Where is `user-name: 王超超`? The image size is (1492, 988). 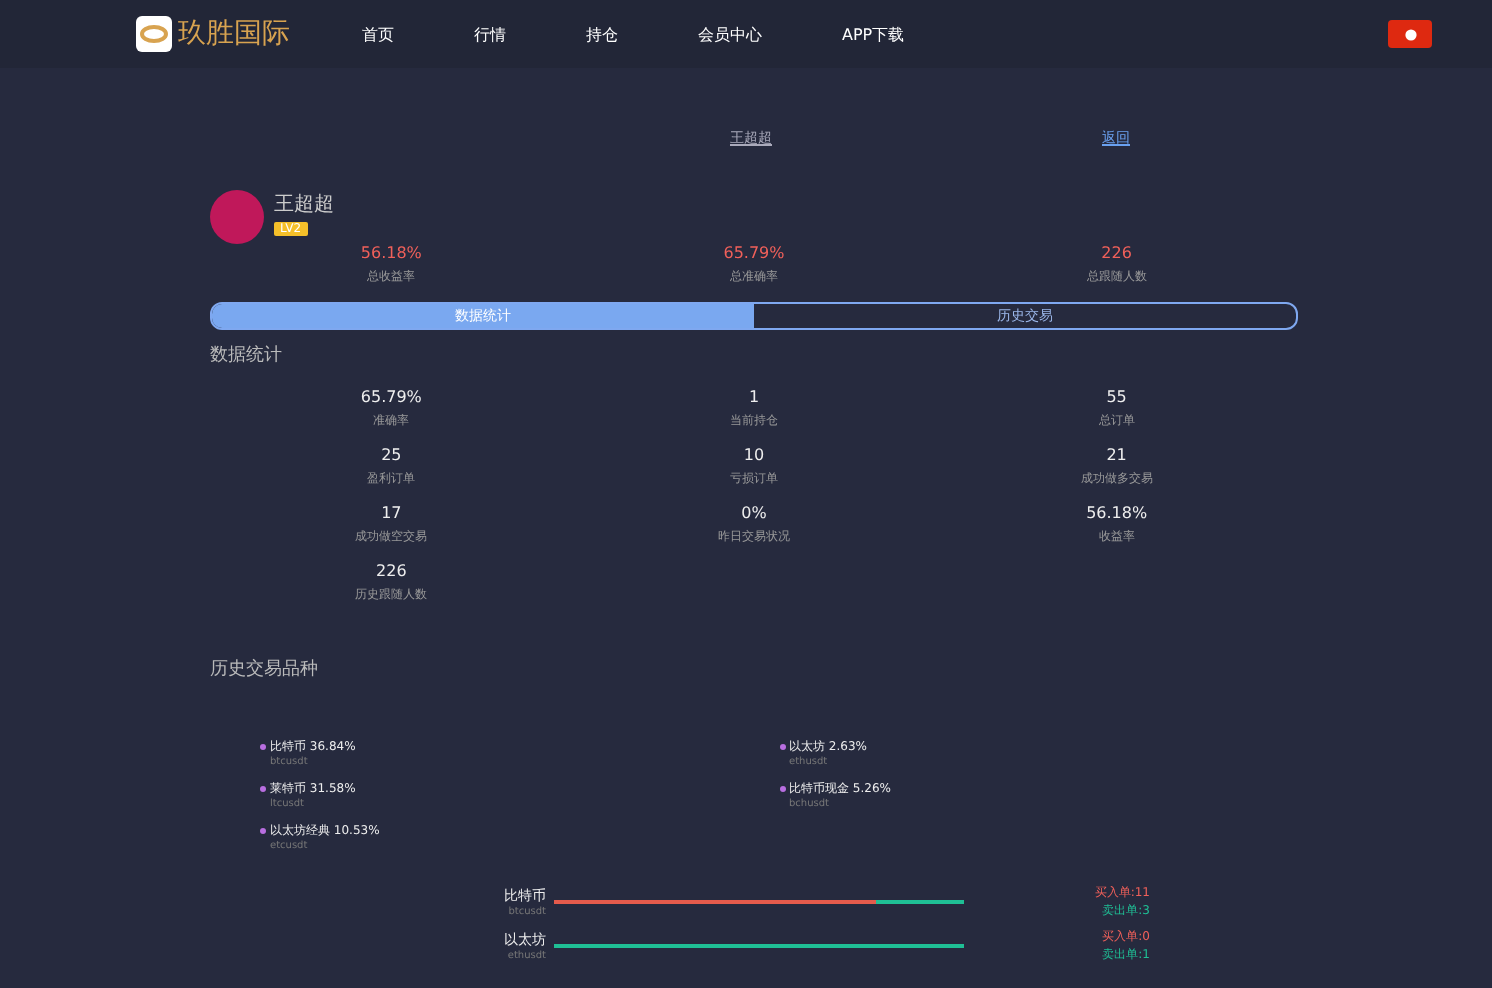
user-name: 王超超 is located at coordinates (304, 204).